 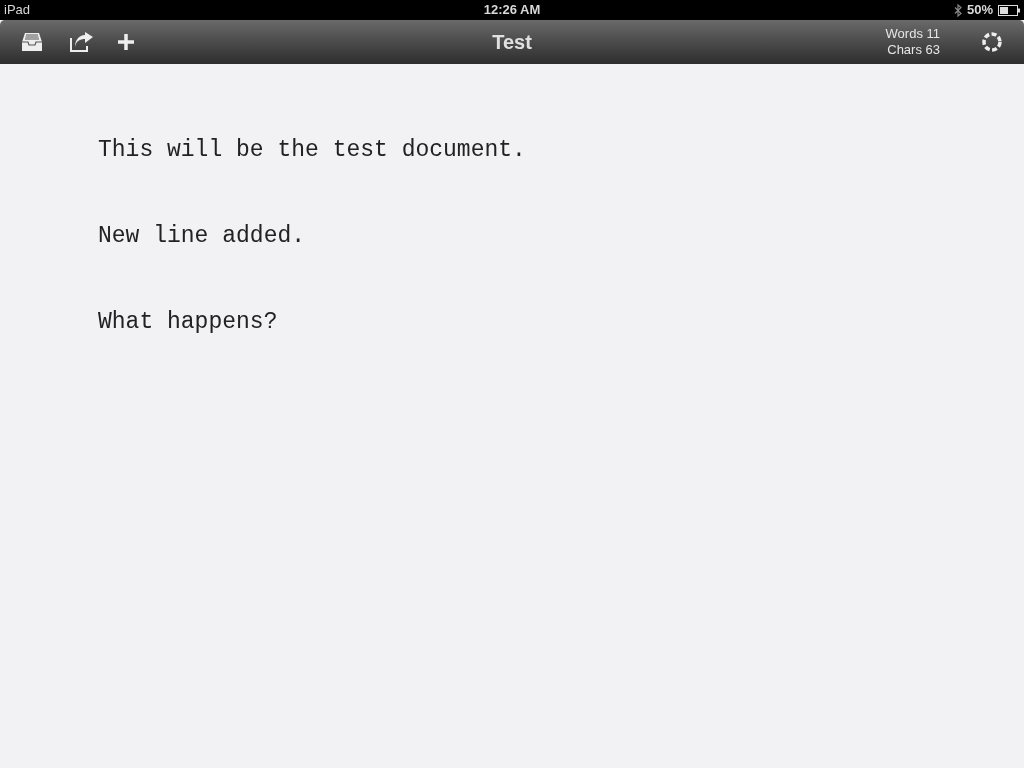 I want to click on device-name: iPad, so click(x=17, y=10).